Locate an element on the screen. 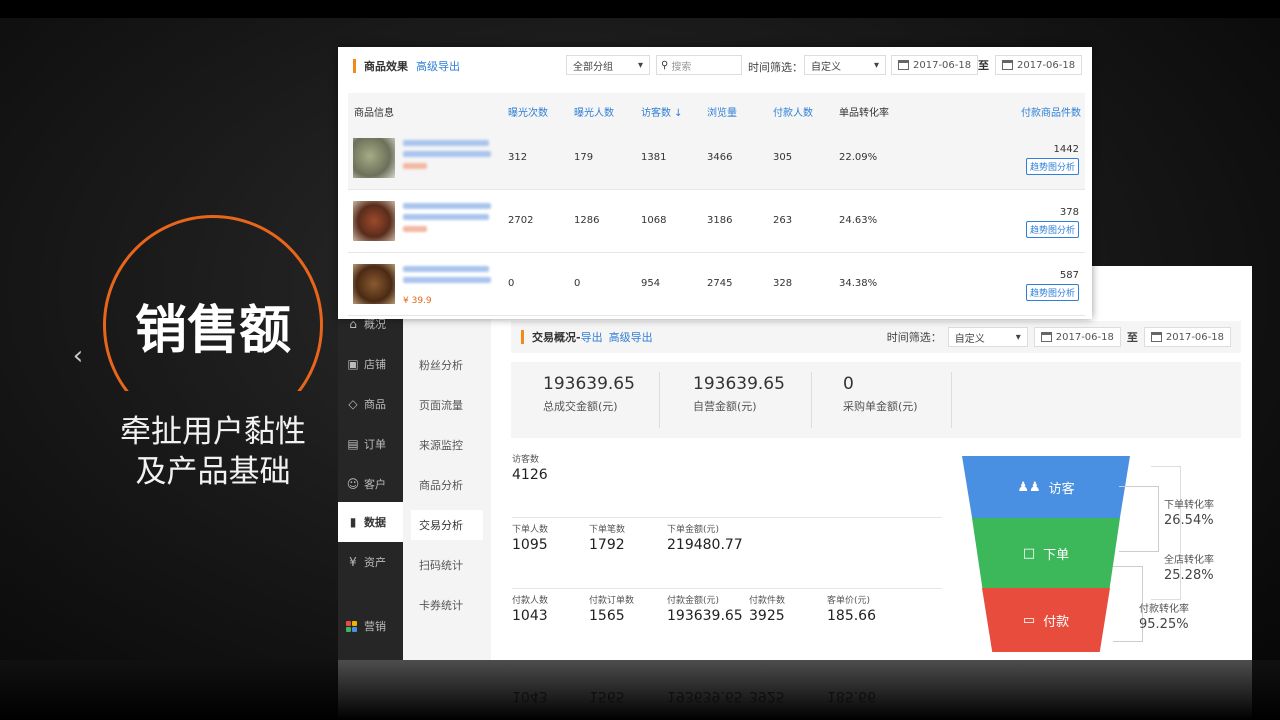 Image resolution: width=1280 pixels, height=720 pixels. submenu-fans-analysis: 粉丝分析 is located at coordinates (447, 365).